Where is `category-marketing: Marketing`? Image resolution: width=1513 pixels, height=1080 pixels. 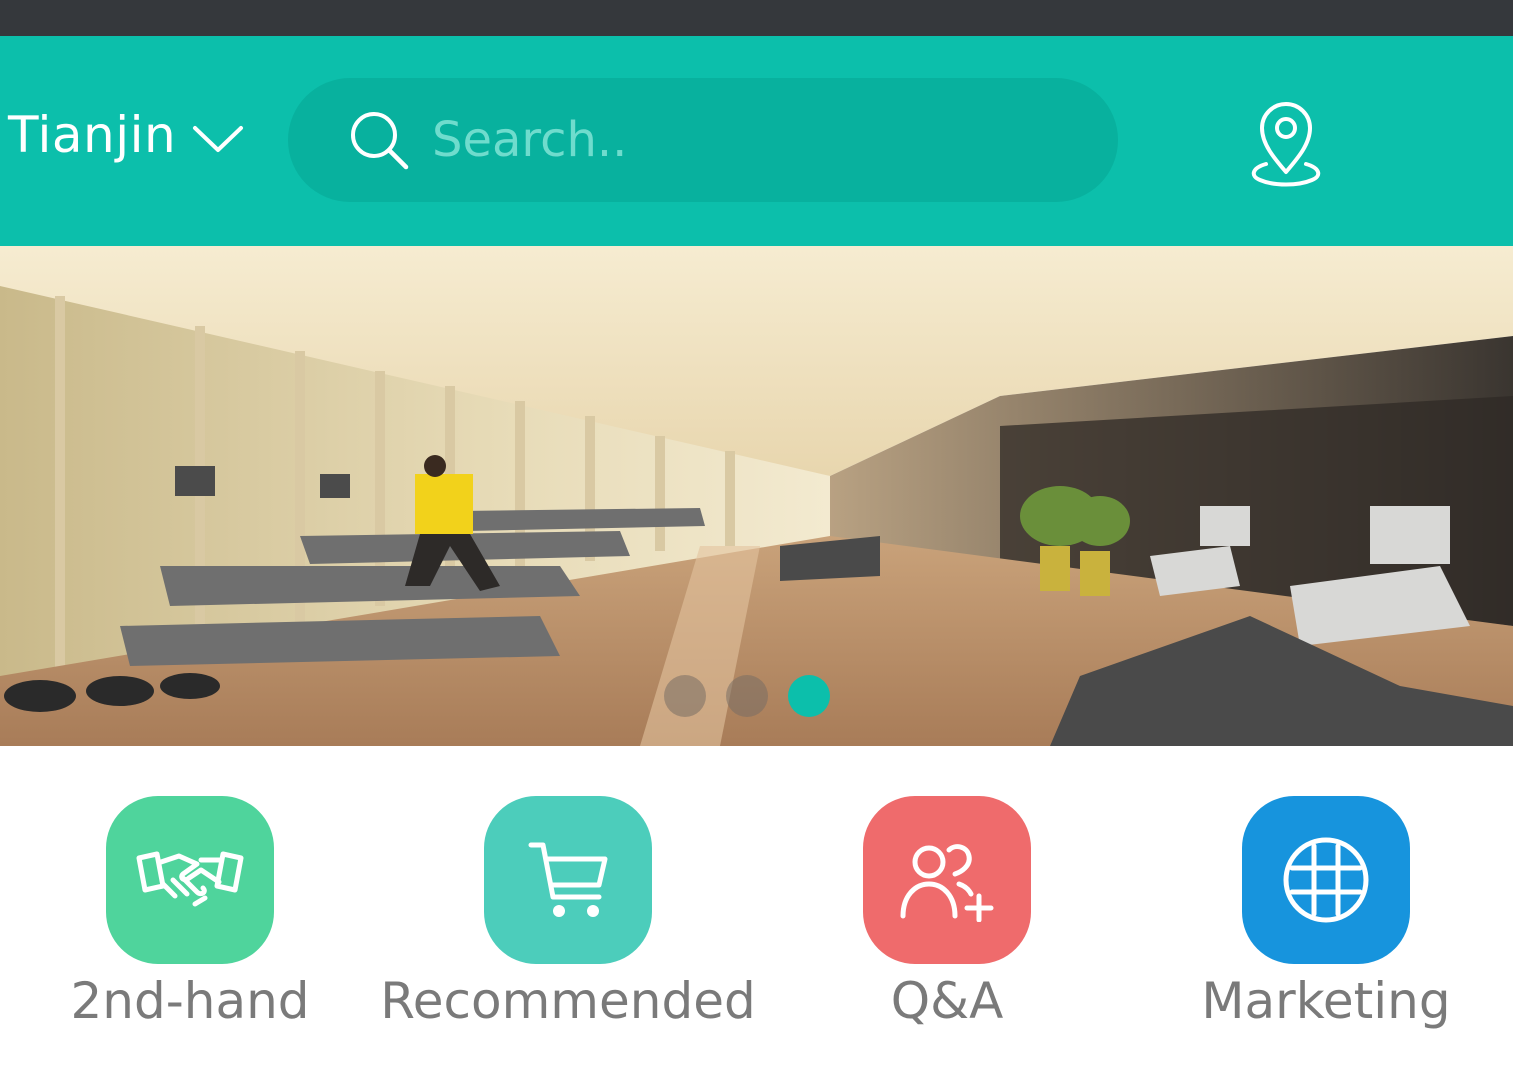
category-marketing: Marketing is located at coordinates (1324, 913).